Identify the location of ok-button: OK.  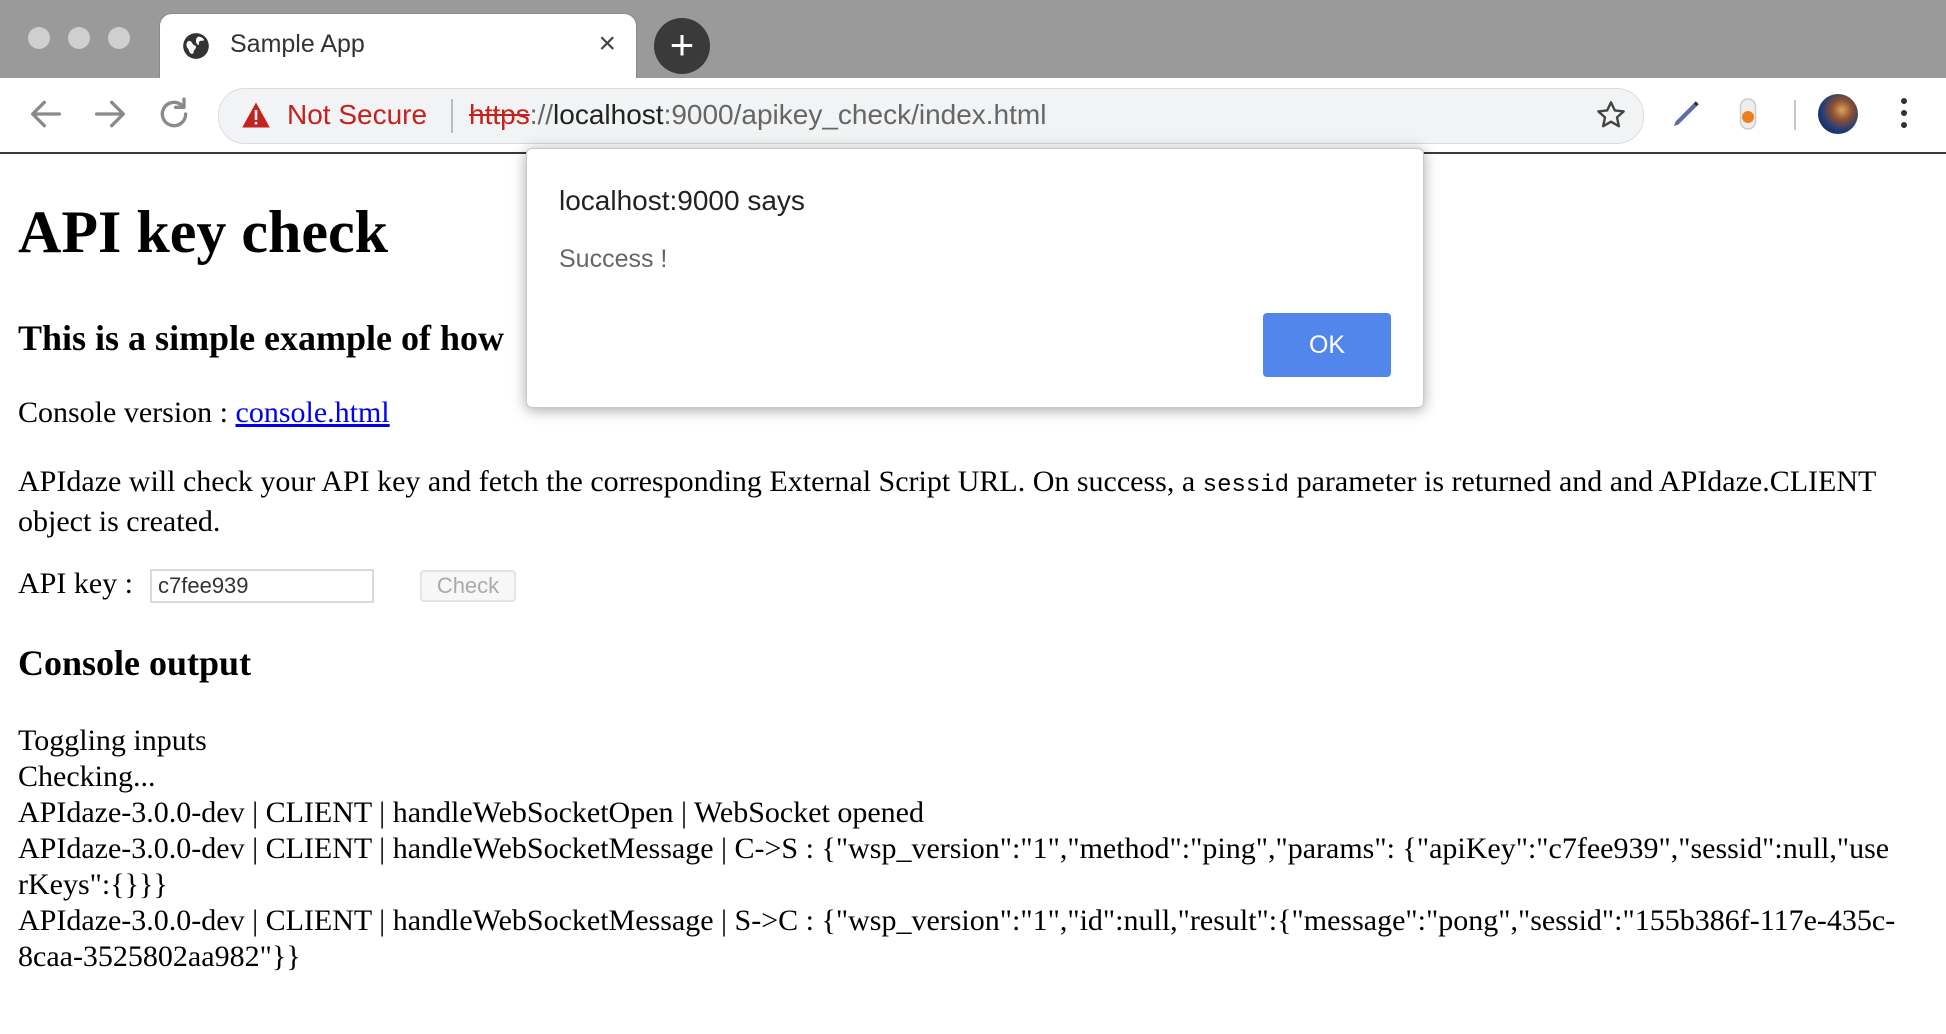
(1327, 345).